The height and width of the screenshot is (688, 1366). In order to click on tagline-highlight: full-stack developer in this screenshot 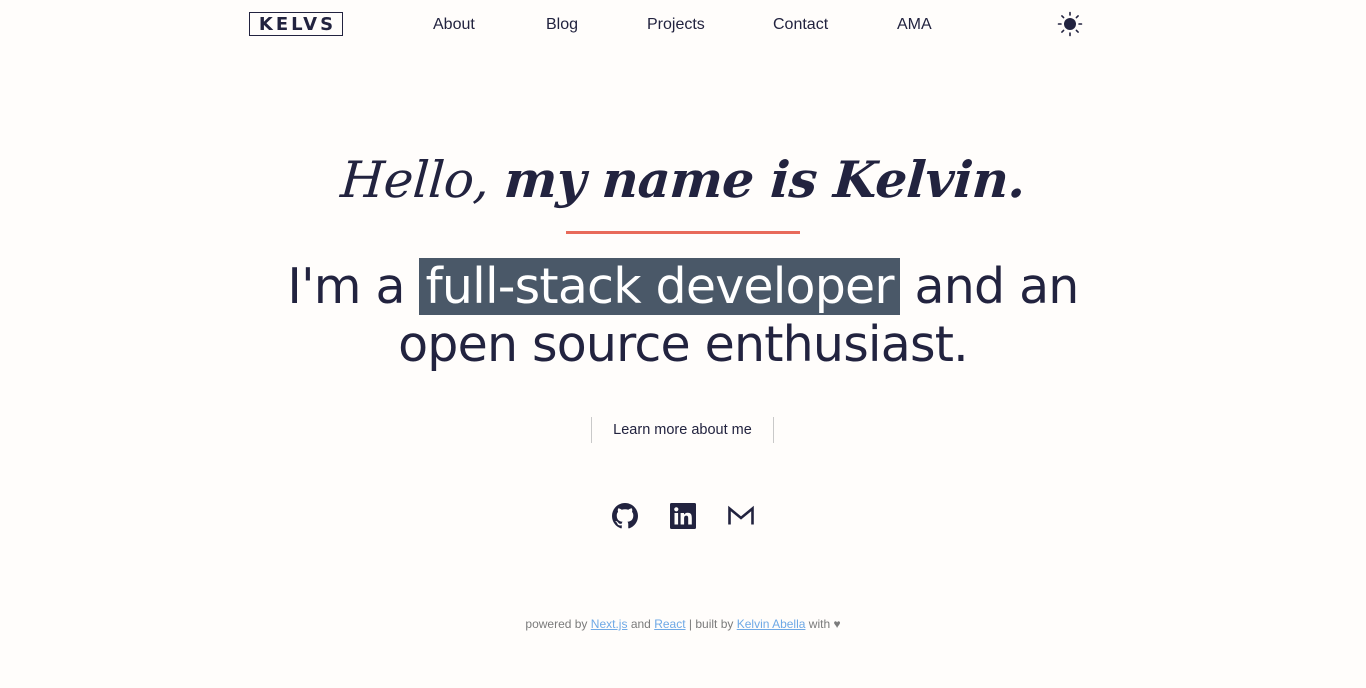, I will do `click(659, 286)`.